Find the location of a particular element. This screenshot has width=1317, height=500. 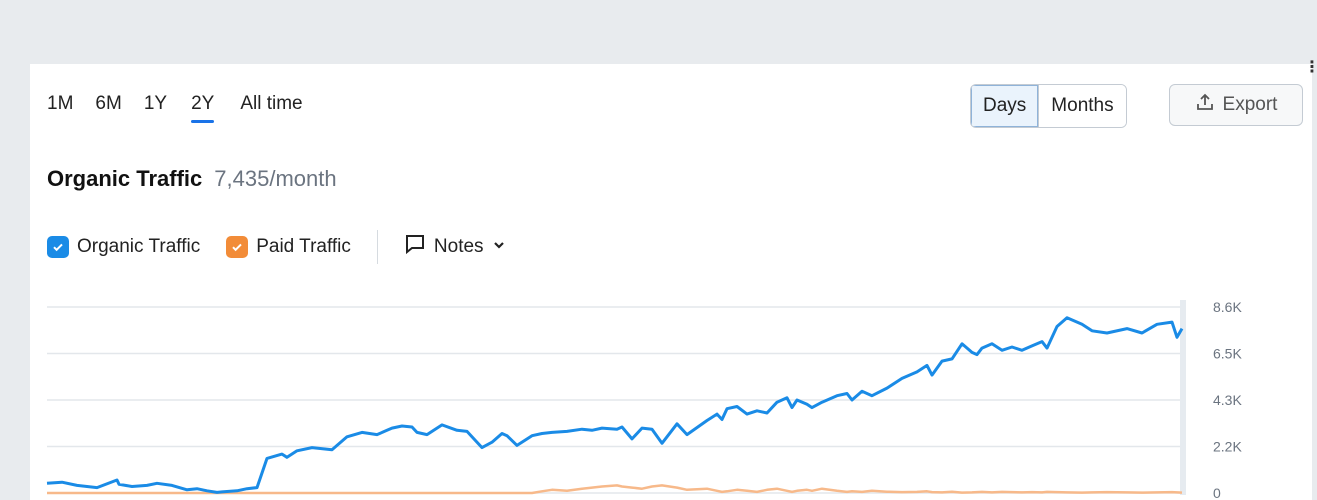

y-tick-label: 2.2K is located at coordinates (1227, 447).